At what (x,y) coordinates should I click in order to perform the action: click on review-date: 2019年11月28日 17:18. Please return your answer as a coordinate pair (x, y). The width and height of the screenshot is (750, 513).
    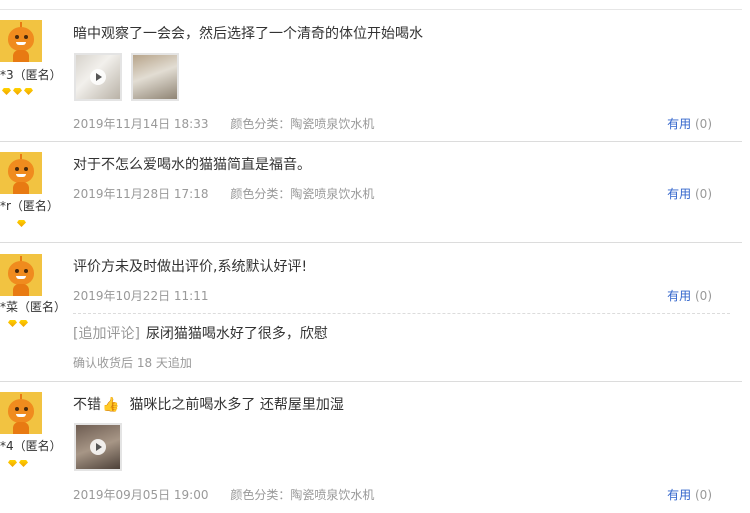
    Looking at the image, I should click on (141, 194).